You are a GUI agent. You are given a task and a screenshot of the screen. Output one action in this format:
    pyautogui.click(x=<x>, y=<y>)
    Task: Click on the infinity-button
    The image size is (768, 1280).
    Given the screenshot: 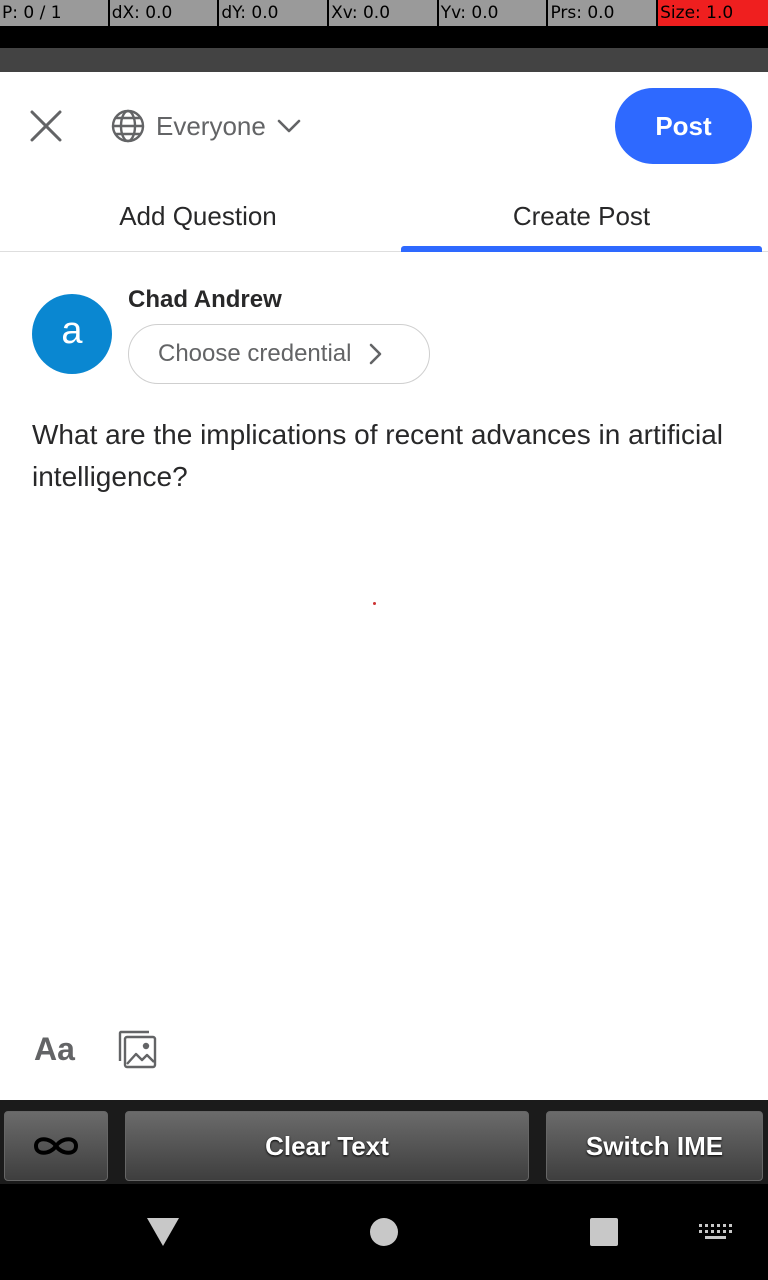 What is the action you would take?
    pyautogui.click(x=56, y=1146)
    